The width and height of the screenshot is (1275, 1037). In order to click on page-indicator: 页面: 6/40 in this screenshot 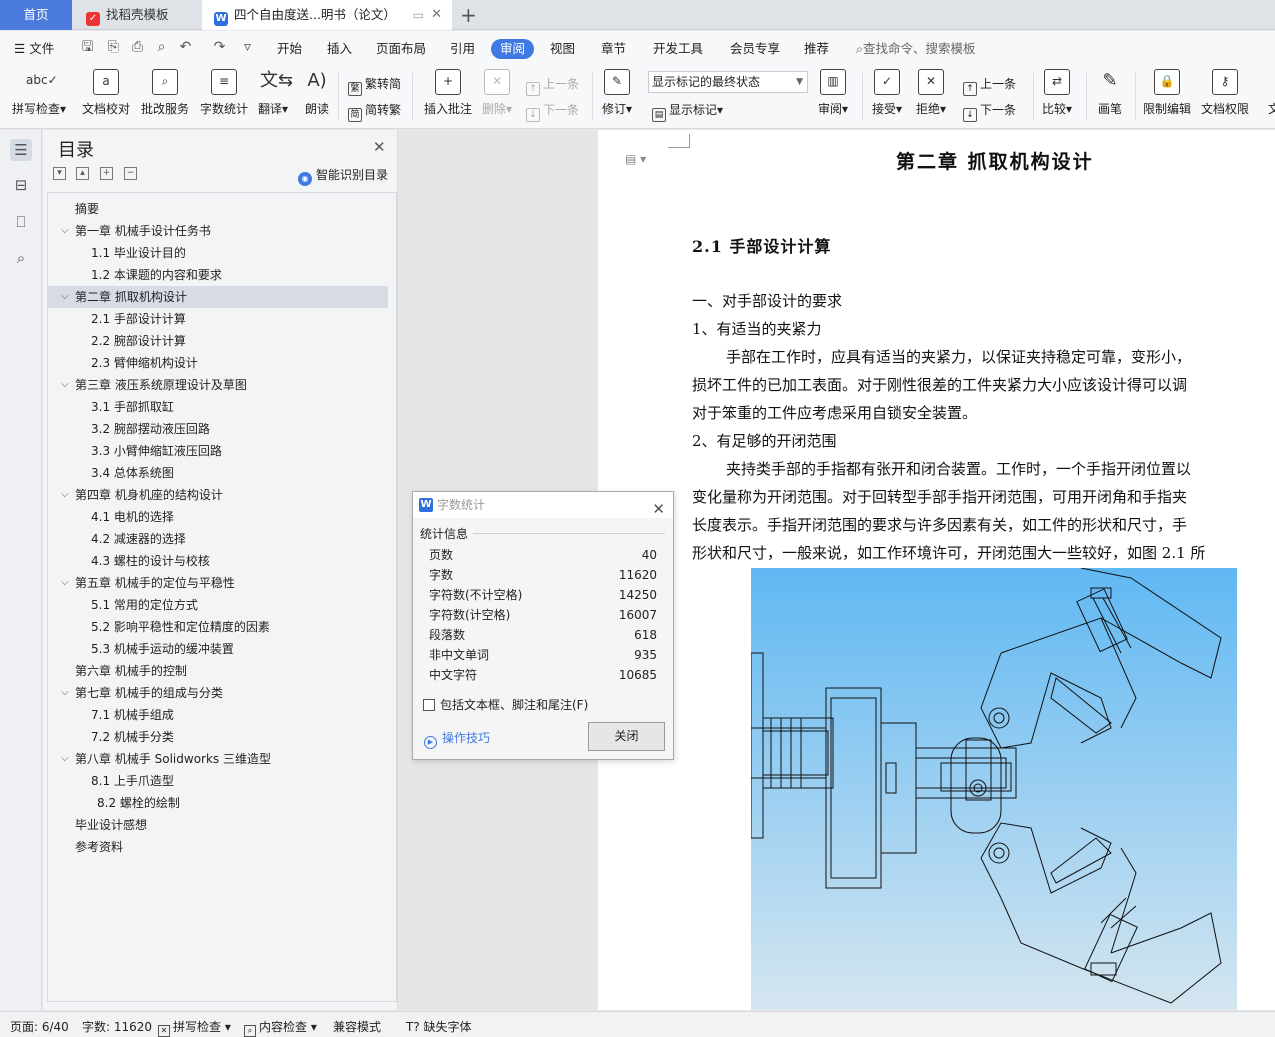, I will do `click(39, 1026)`.